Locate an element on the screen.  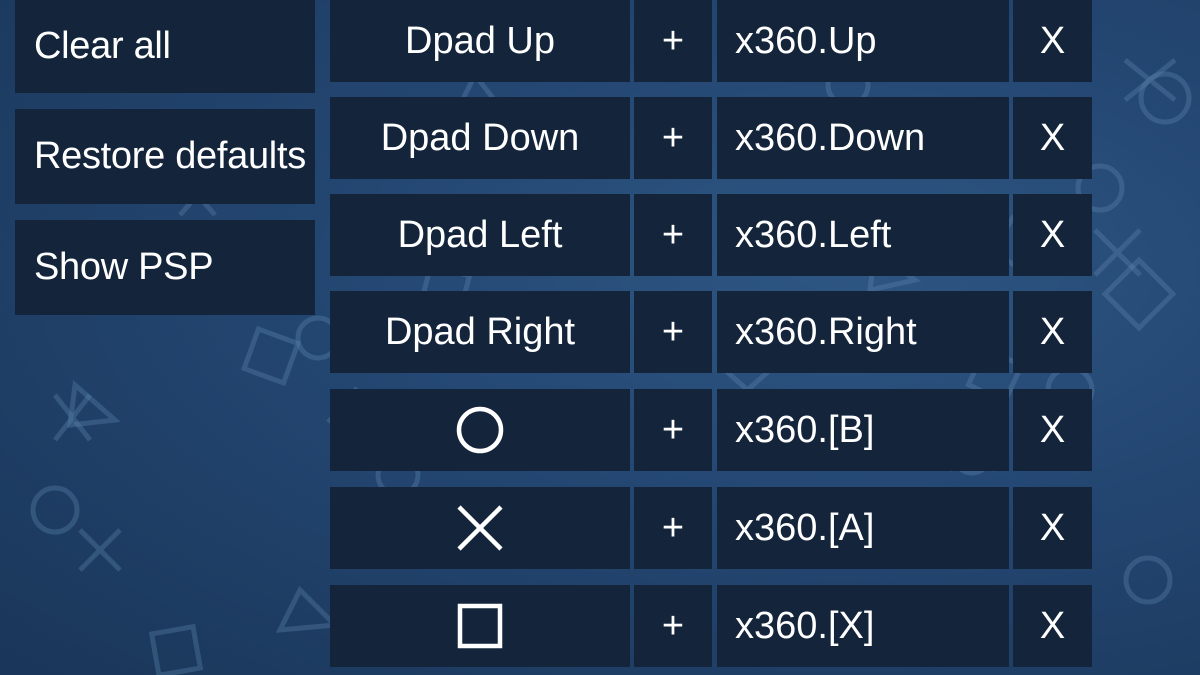
mapping-cell: x360.Left is located at coordinates (863, 235).